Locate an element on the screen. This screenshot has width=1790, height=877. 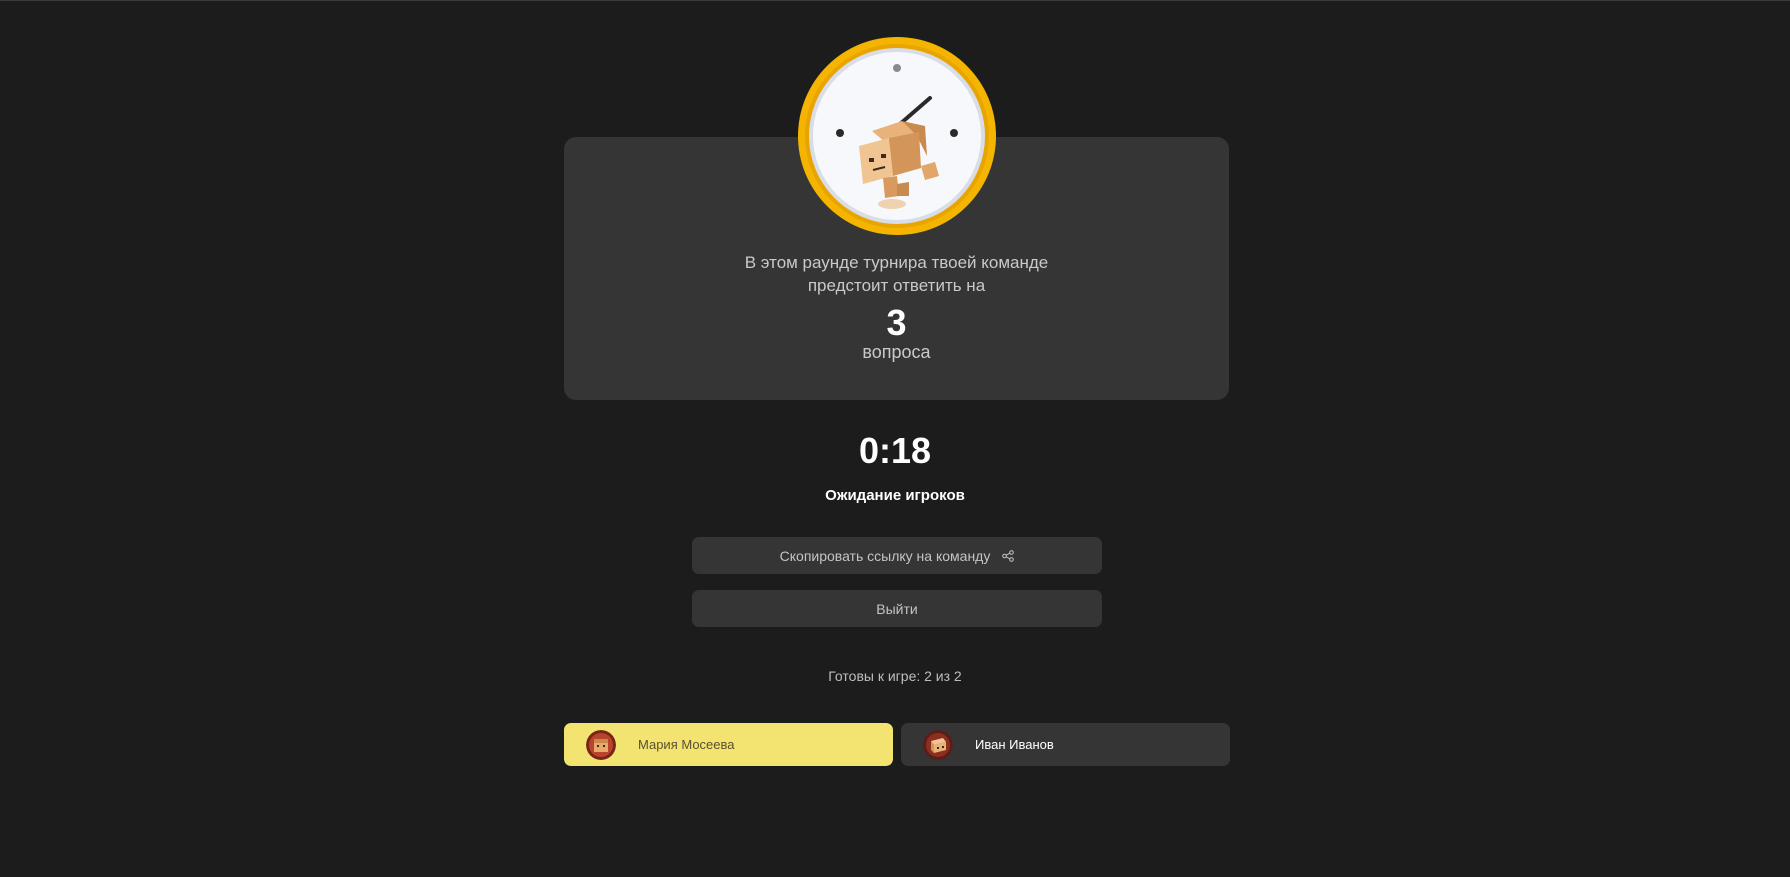
copy-team-link-button: Скопировать ссылку на команду is located at coordinates (897, 555).